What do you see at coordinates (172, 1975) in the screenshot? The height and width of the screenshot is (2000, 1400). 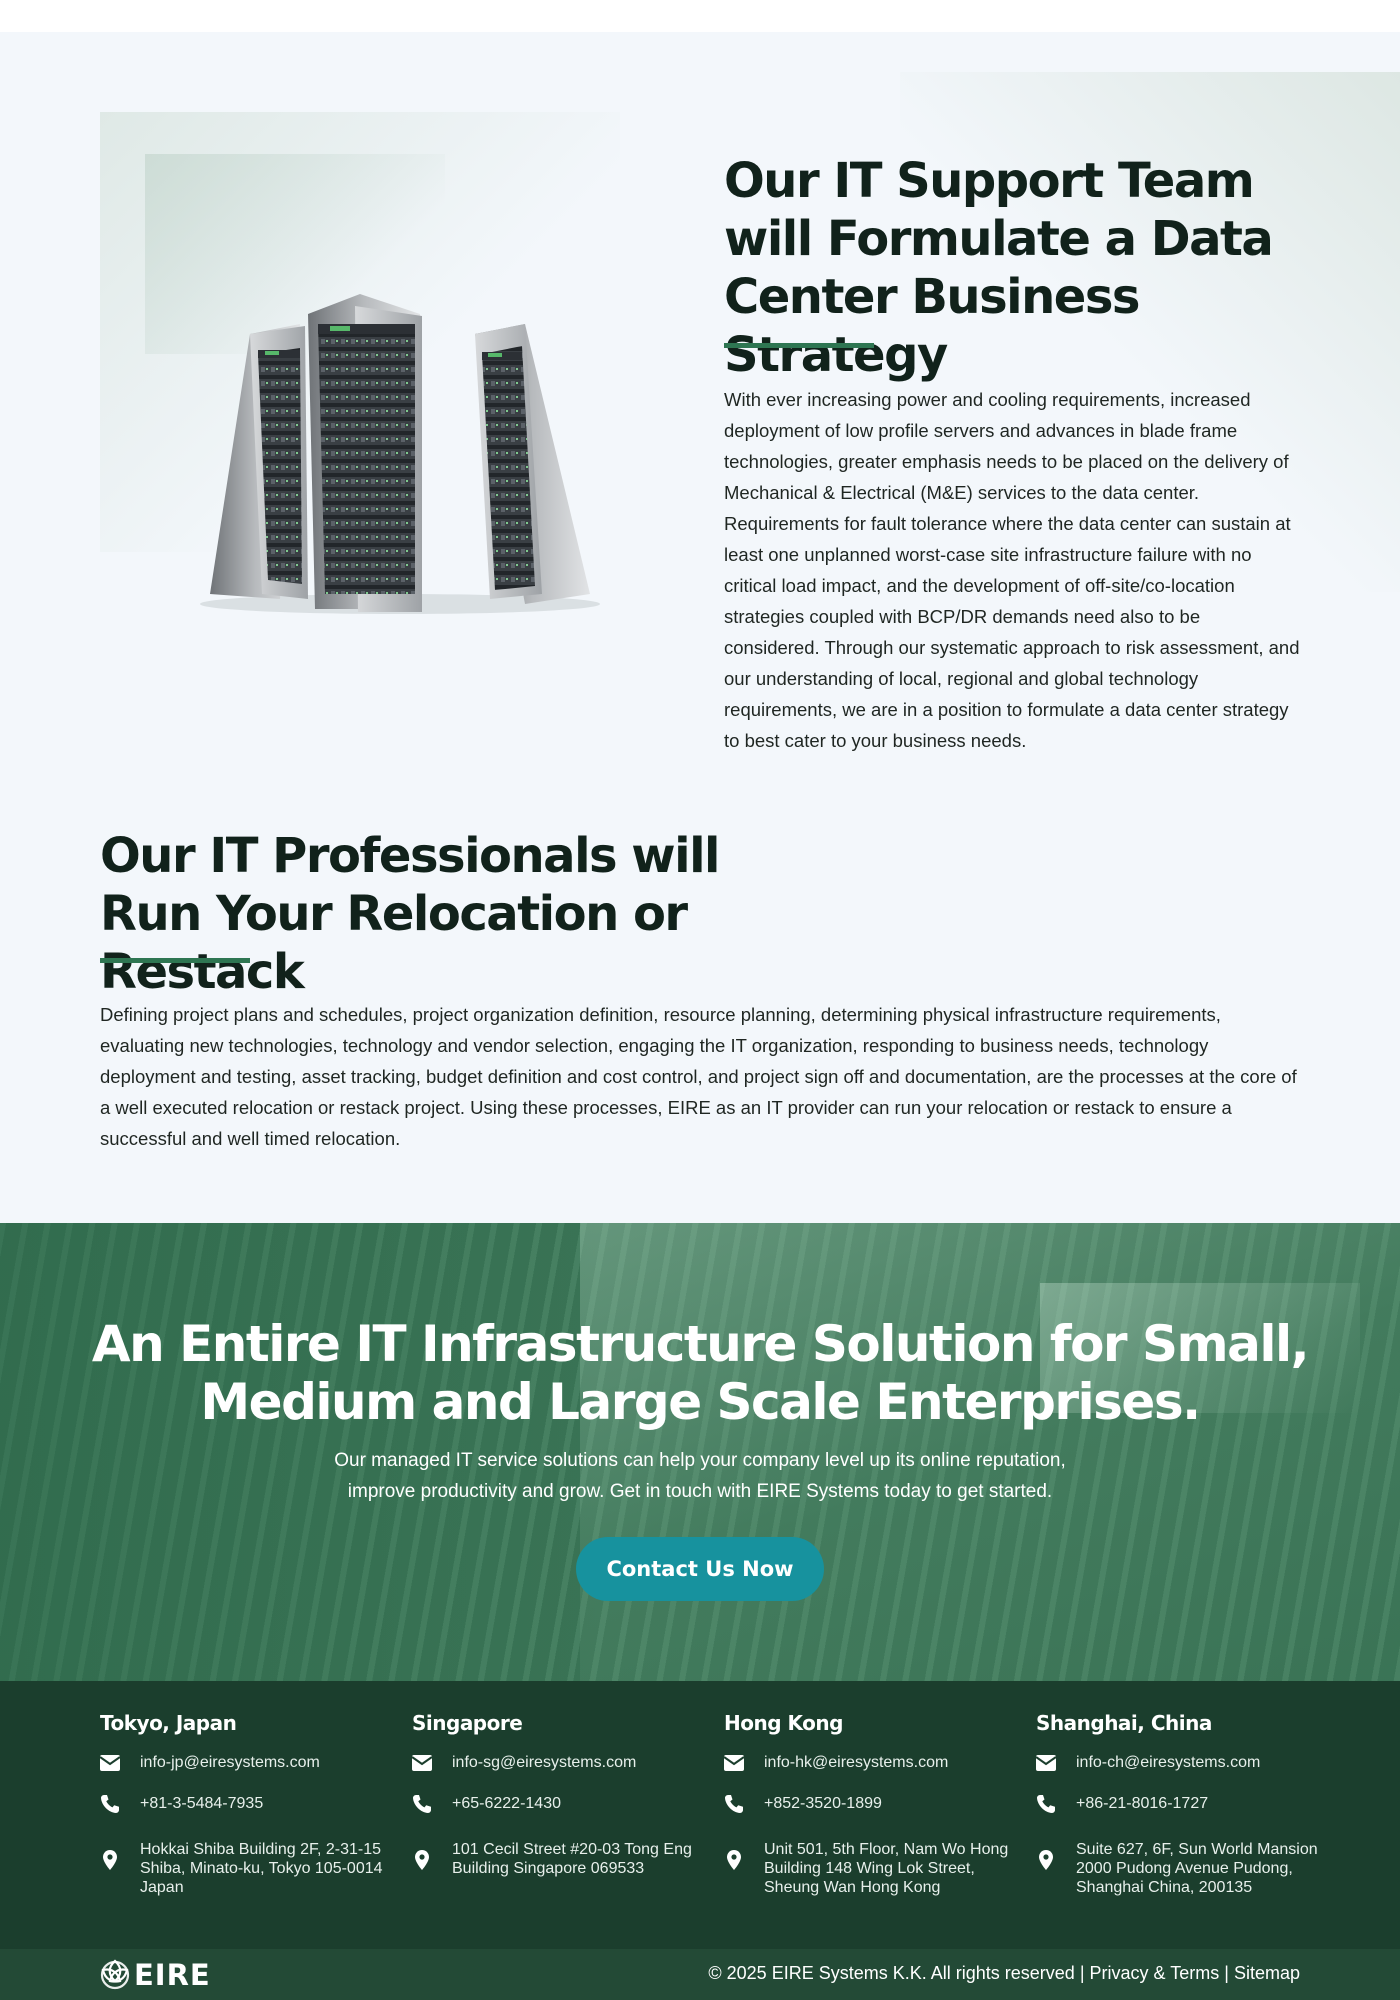 I see `logo-text: EIRE` at bounding box center [172, 1975].